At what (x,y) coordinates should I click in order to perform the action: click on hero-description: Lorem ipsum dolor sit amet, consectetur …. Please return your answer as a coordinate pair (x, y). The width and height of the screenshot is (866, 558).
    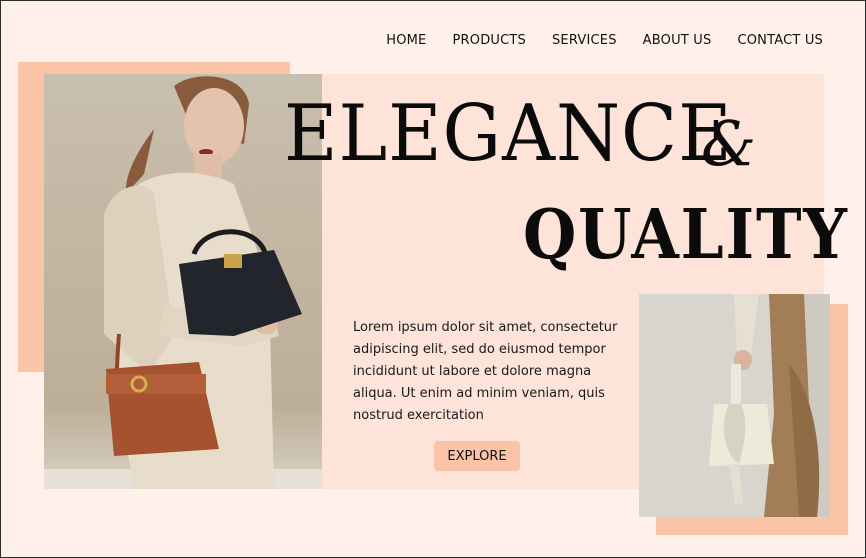
    Looking at the image, I should click on (485, 371).